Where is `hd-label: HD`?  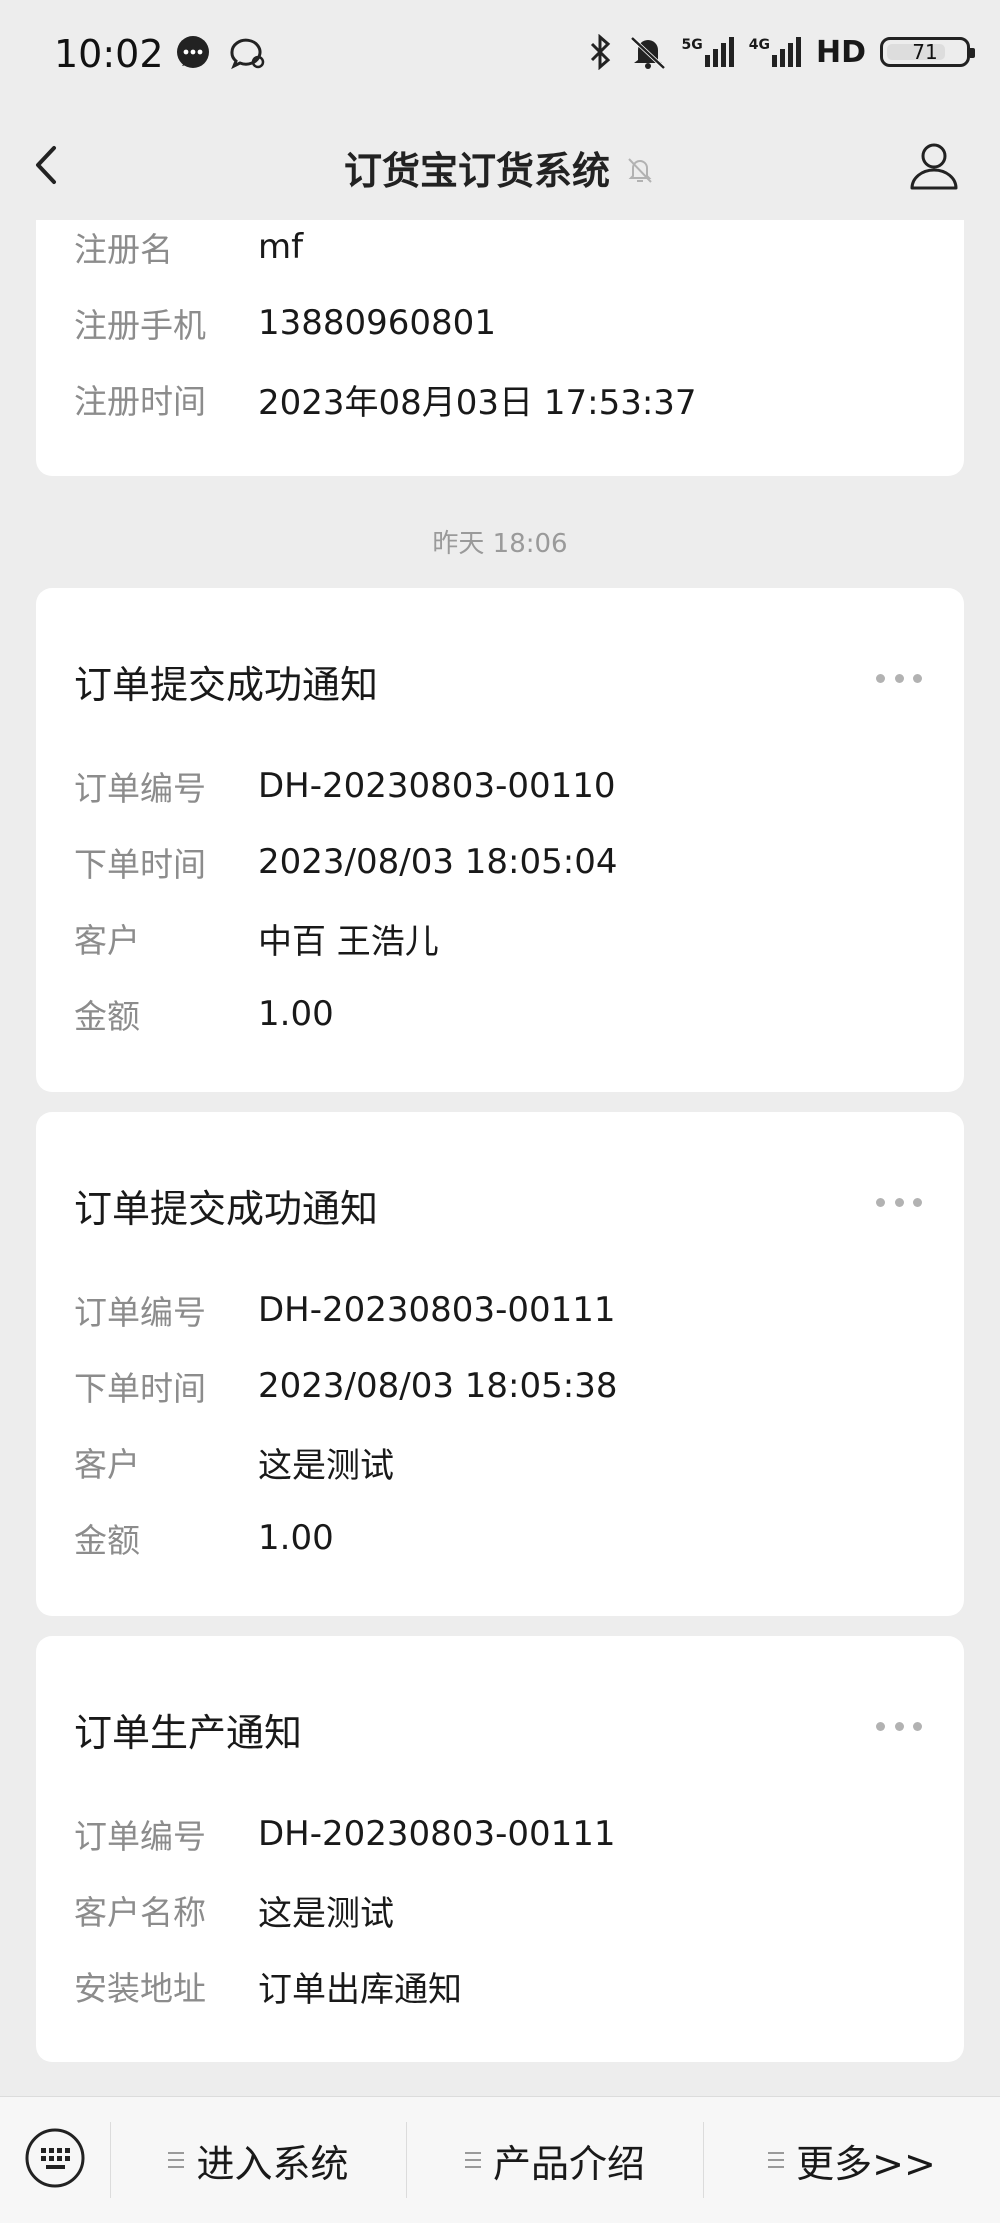
hd-label: HD is located at coordinates (840, 52).